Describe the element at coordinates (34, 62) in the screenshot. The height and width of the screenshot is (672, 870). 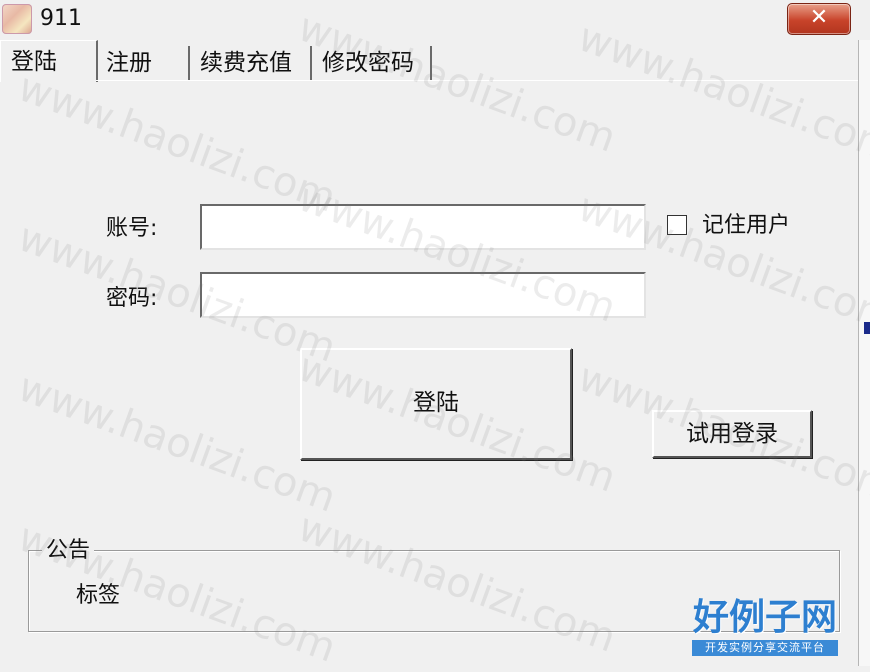
I see `tab-label: 登陆` at that location.